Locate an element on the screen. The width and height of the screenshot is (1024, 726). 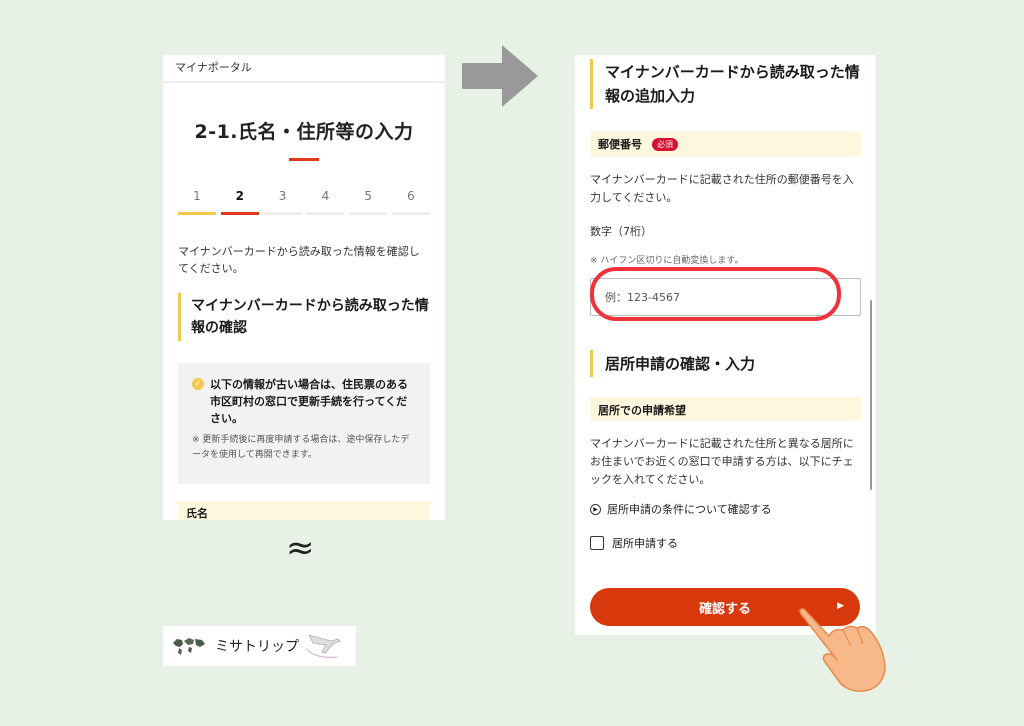
residence-heading: 居所申請の確認・入力 is located at coordinates (725, 363).